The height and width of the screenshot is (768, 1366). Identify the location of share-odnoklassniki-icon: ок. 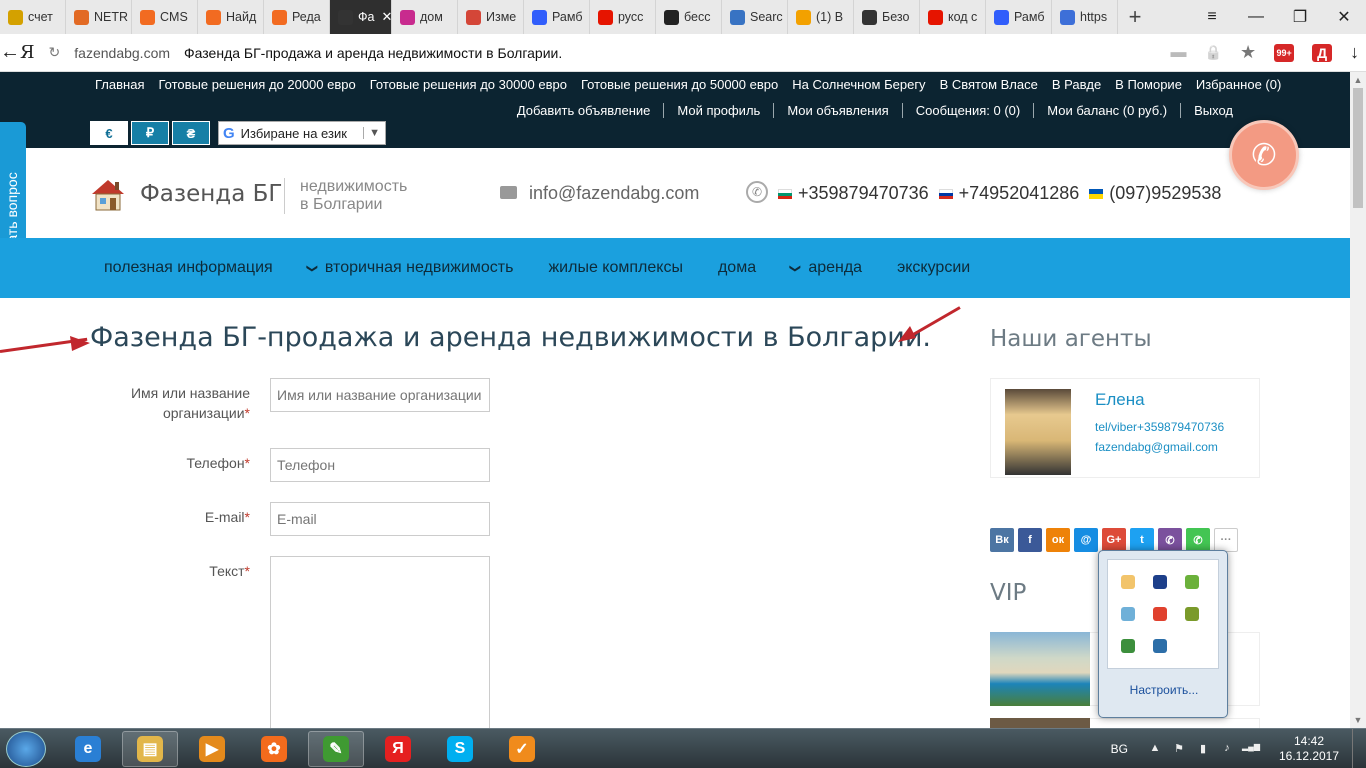
(1058, 540).